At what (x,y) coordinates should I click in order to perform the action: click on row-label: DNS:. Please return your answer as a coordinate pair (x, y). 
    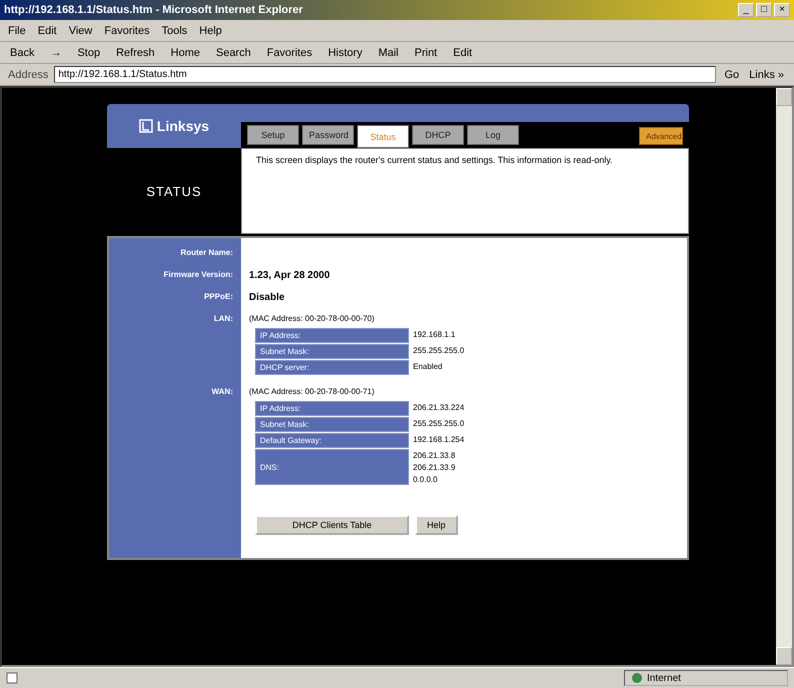
    Looking at the image, I should click on (332, 467).